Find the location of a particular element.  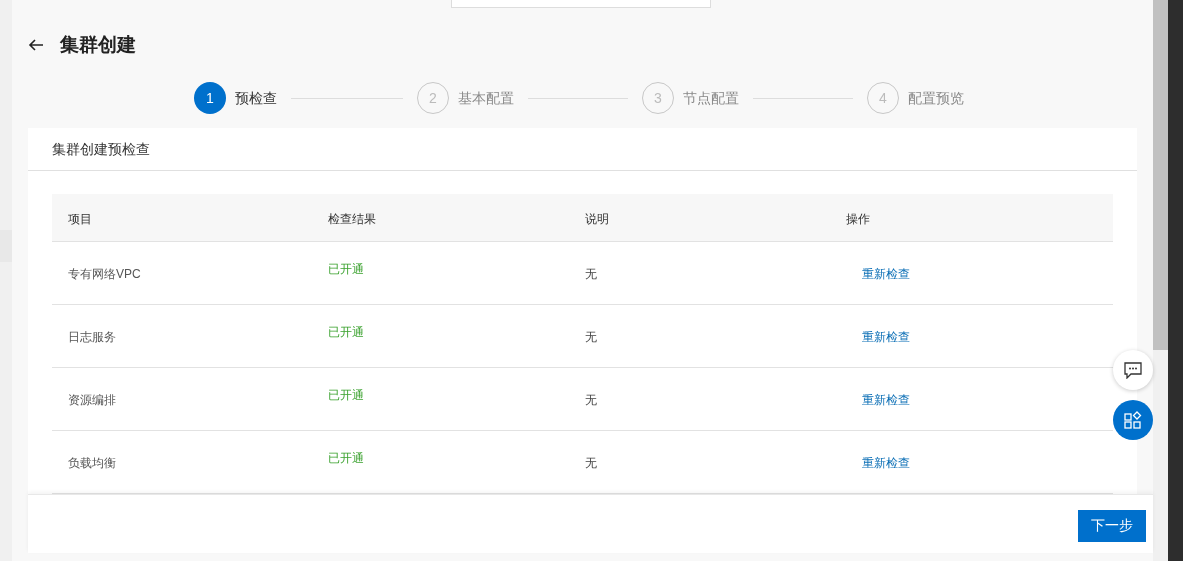

column-header: 操作 is located at coordinates (858, 218).